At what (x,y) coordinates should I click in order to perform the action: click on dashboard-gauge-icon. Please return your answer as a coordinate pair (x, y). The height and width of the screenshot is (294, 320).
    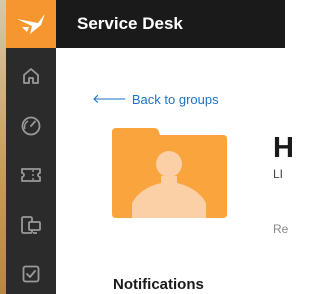
    Looking at the image, I should click on (31, 126).